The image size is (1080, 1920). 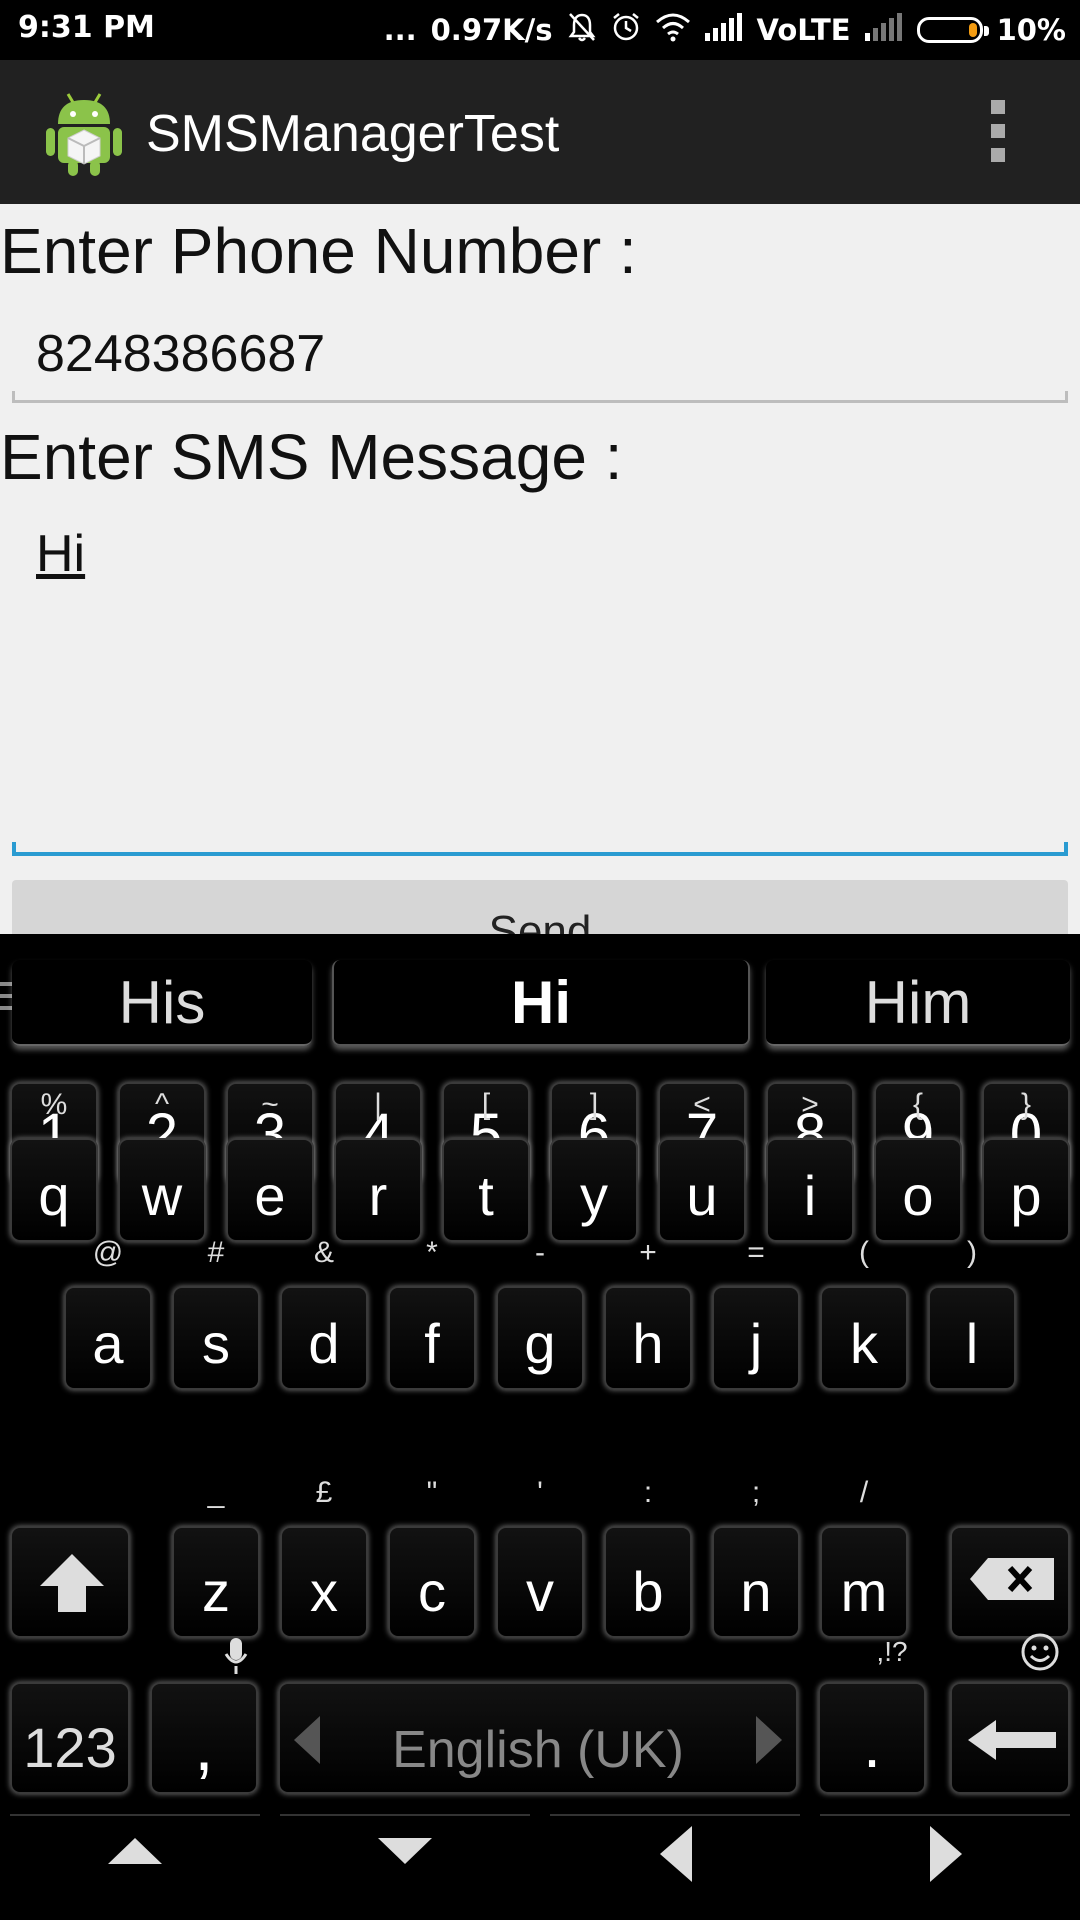 What do you see at coordinates (702, 1104) in the screenshot?
I see `key-alt-symbol: <` at bounding box center [702, 1104].